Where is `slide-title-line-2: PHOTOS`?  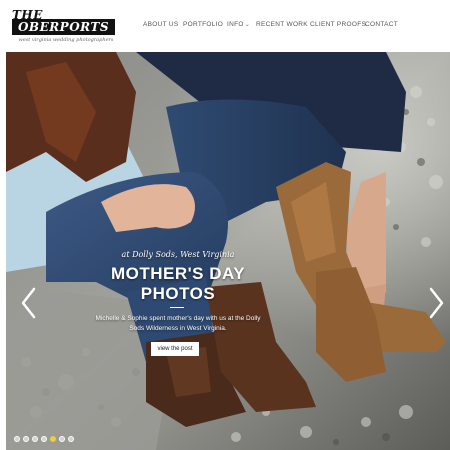 slide-title-line-2: PHOTOS is located at coordinates (178, 293).